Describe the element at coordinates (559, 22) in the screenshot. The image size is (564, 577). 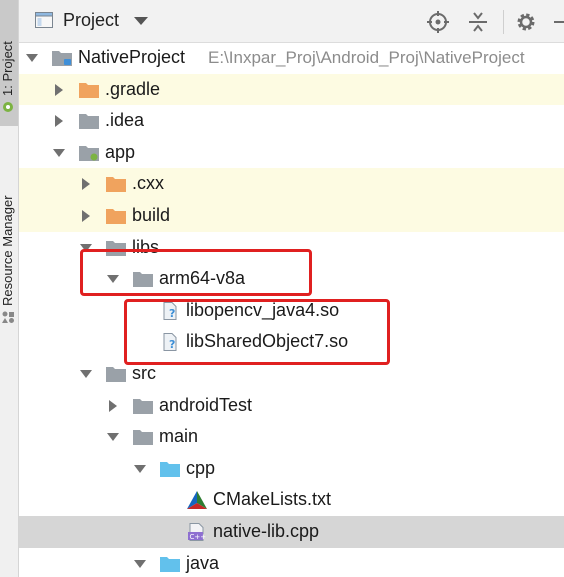
I see `hide-minus-icon` at that location.